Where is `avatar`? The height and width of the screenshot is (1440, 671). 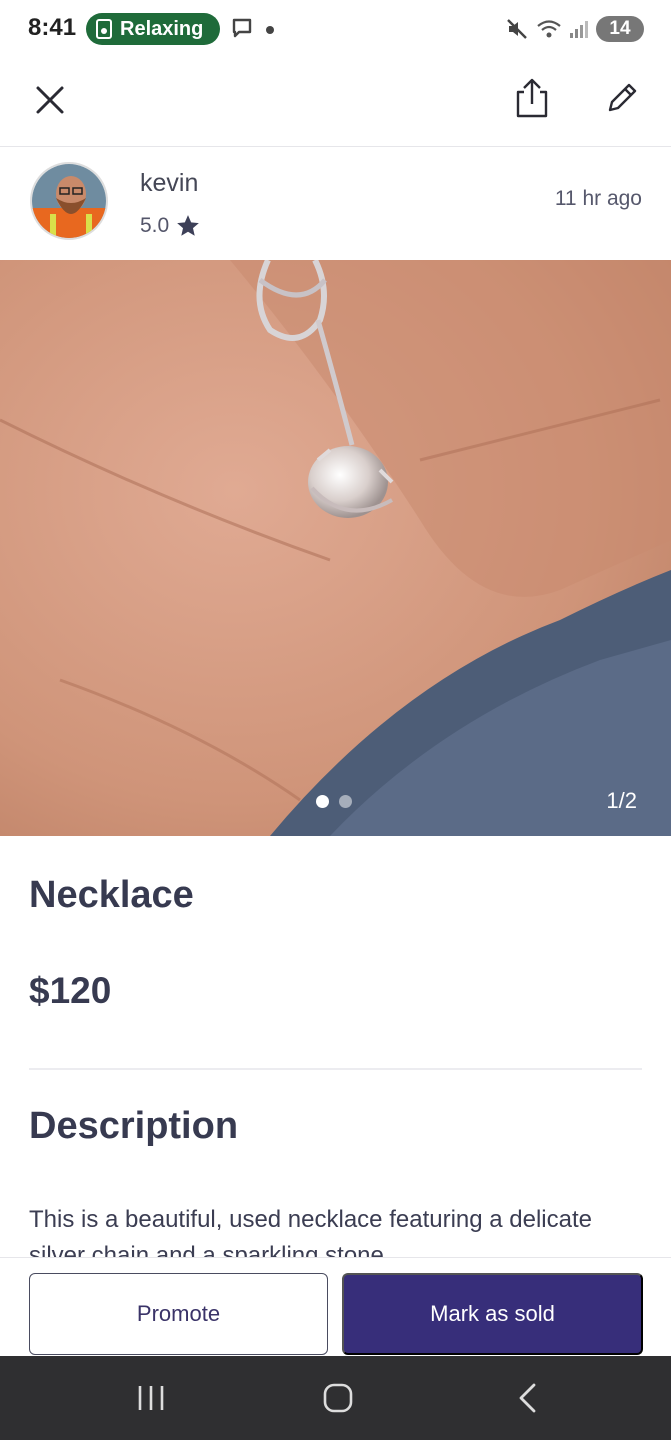 avatar is located at coordinates (69, 201).